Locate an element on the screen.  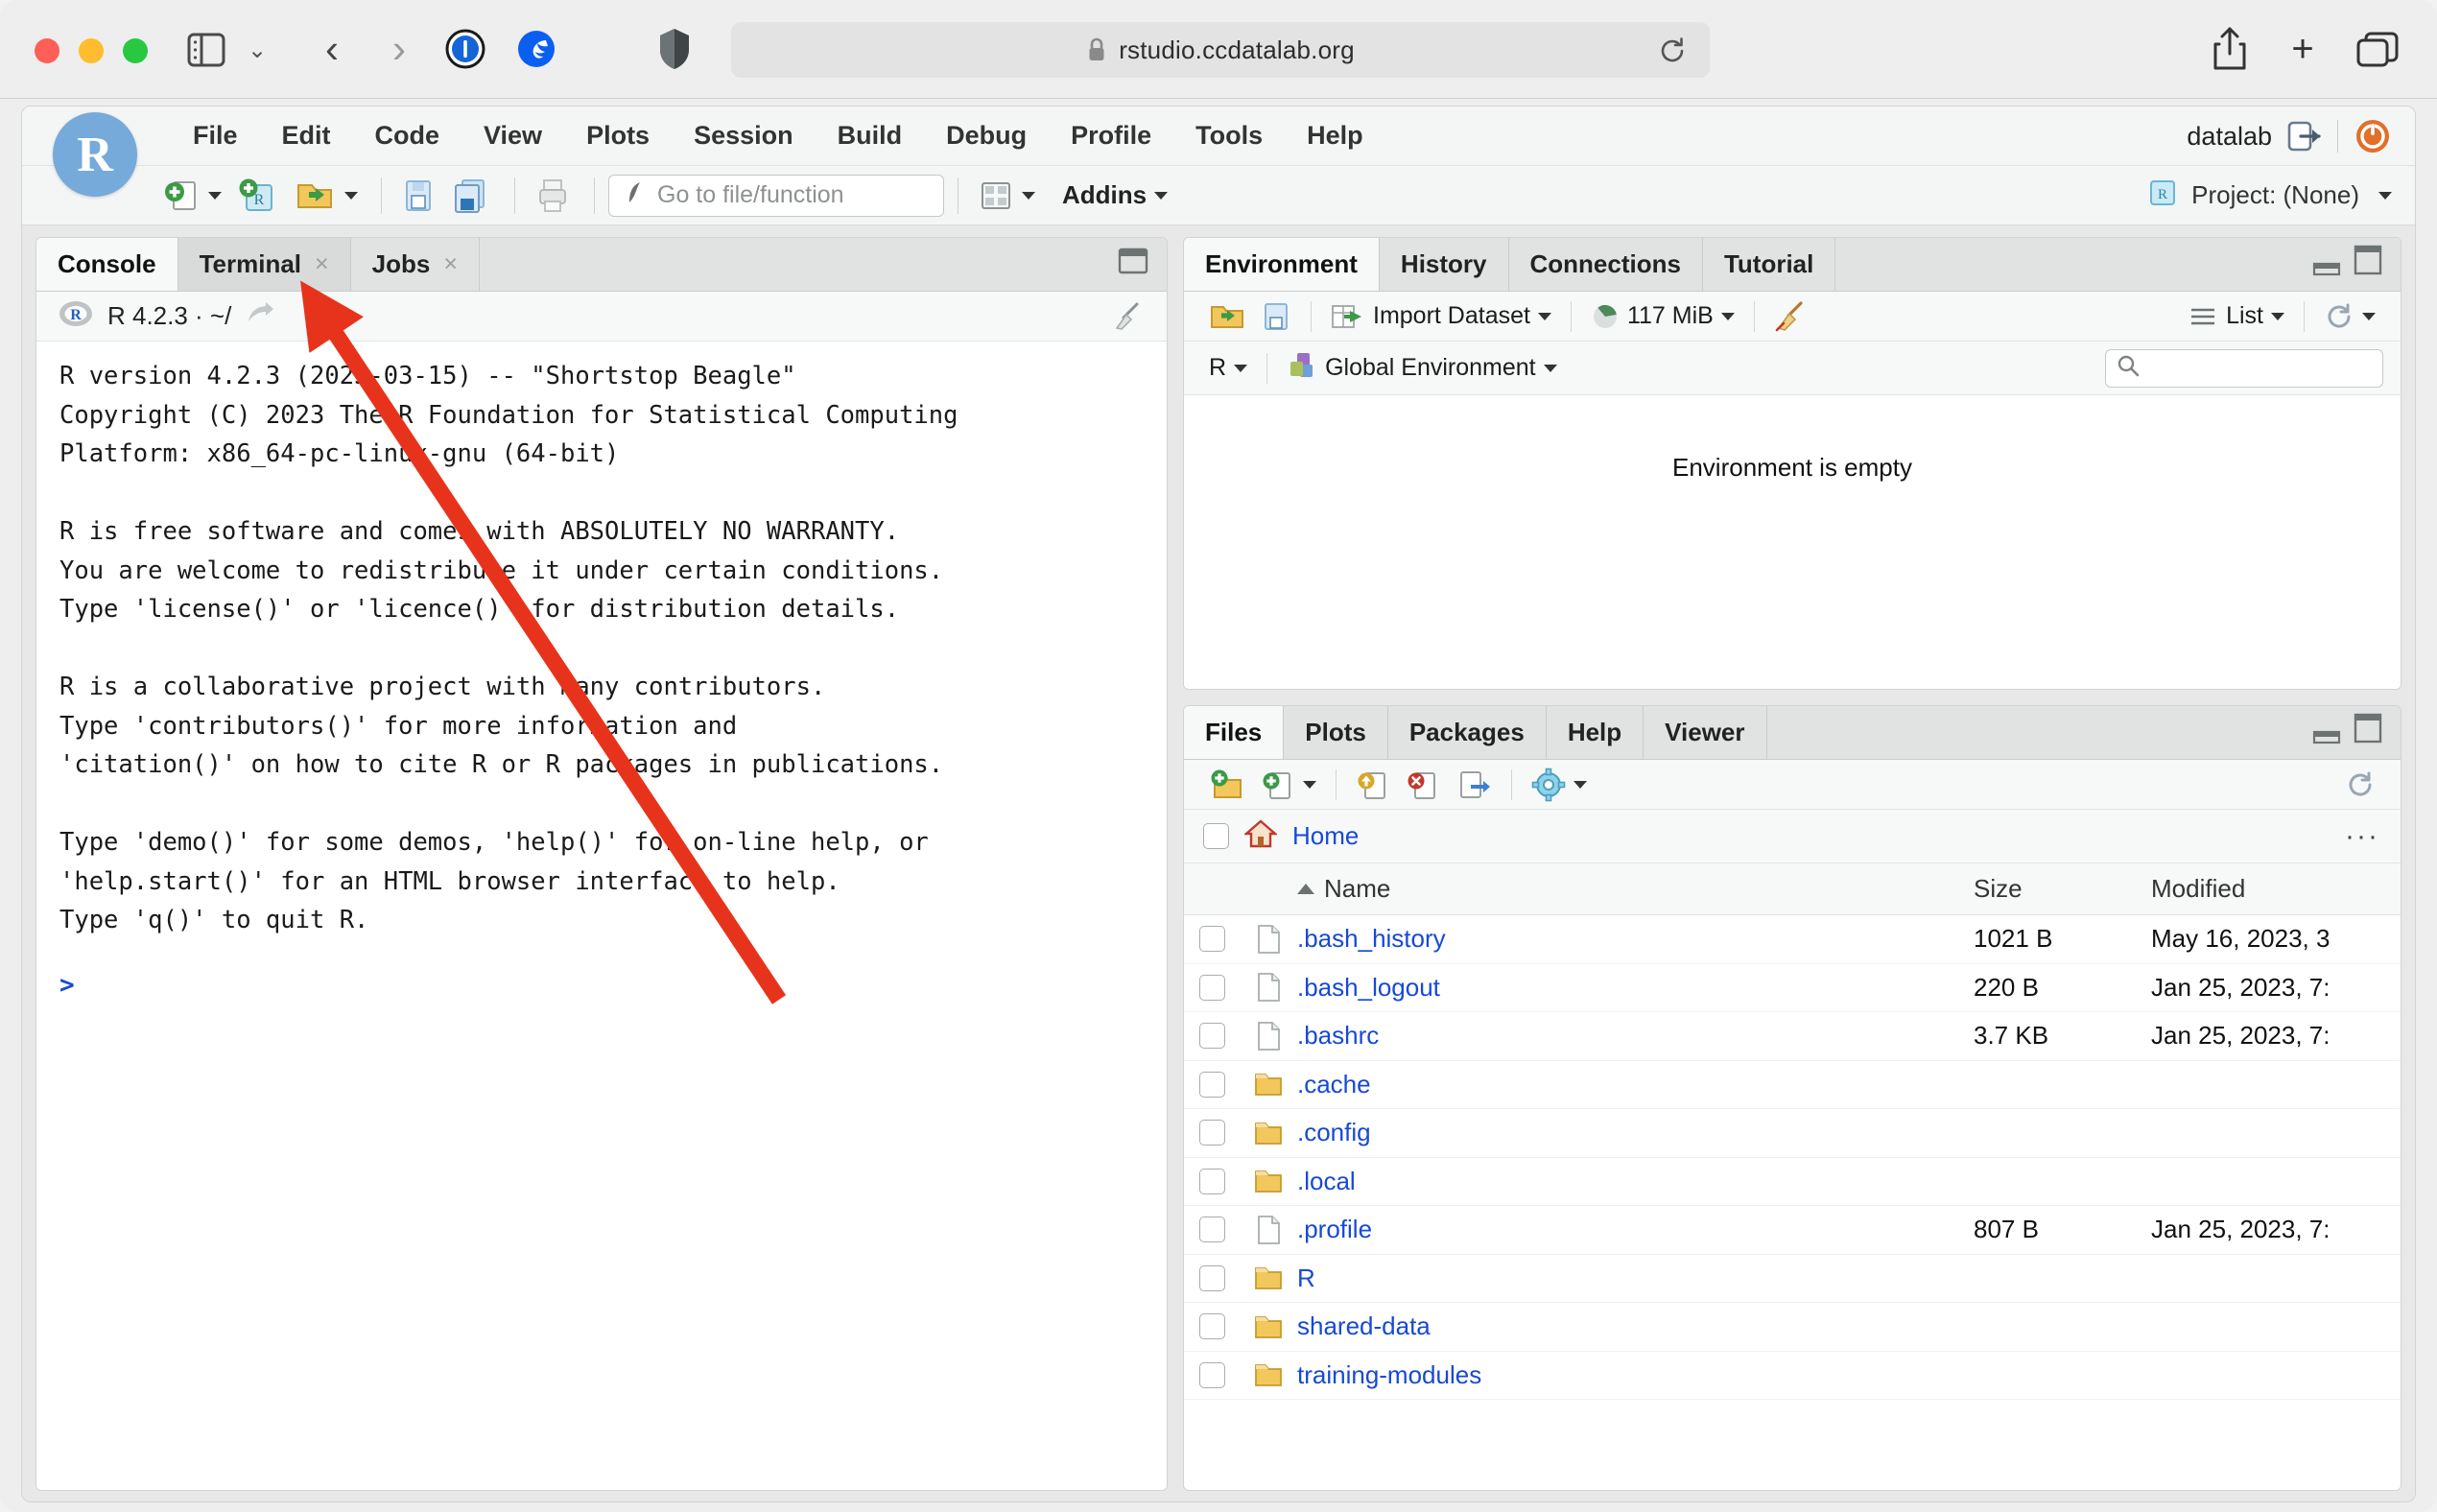
environment-search-input is located at coordinates (2244, 368).